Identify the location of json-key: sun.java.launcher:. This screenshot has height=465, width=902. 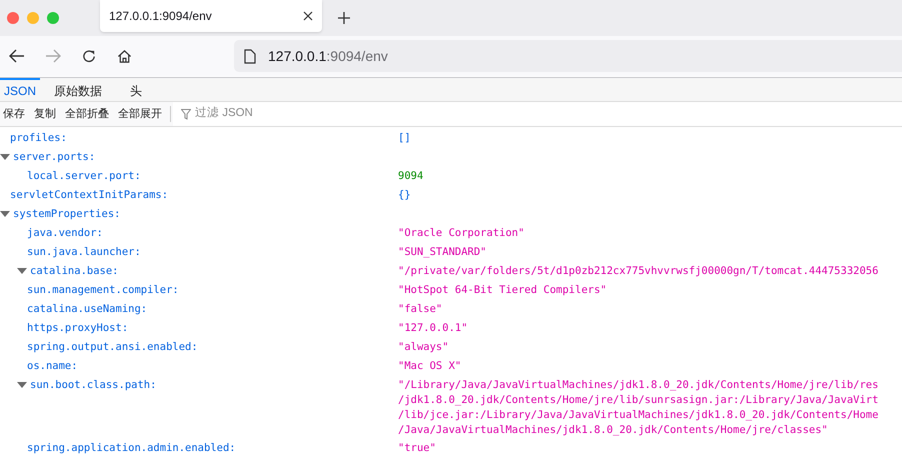
(84, 252).